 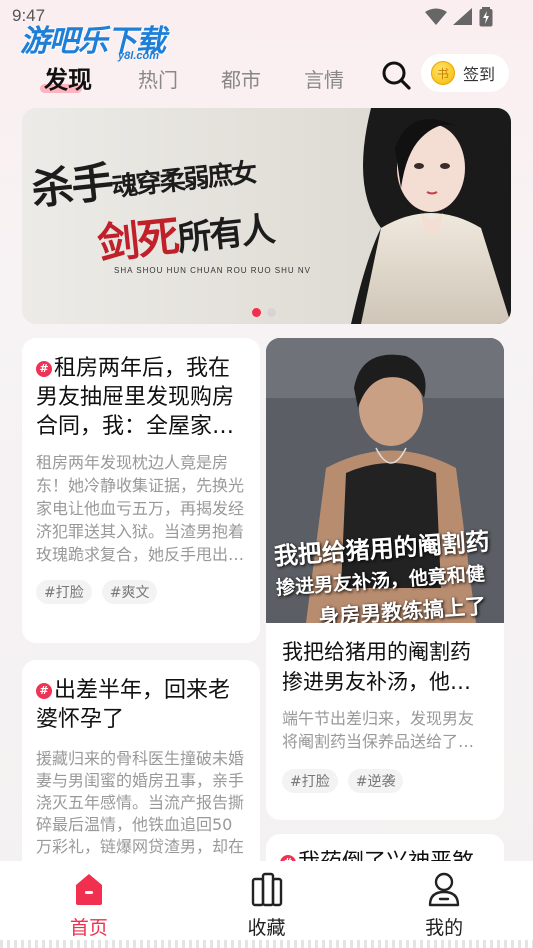 I want to click on tag: #爽文, so click(x=129, y=592).